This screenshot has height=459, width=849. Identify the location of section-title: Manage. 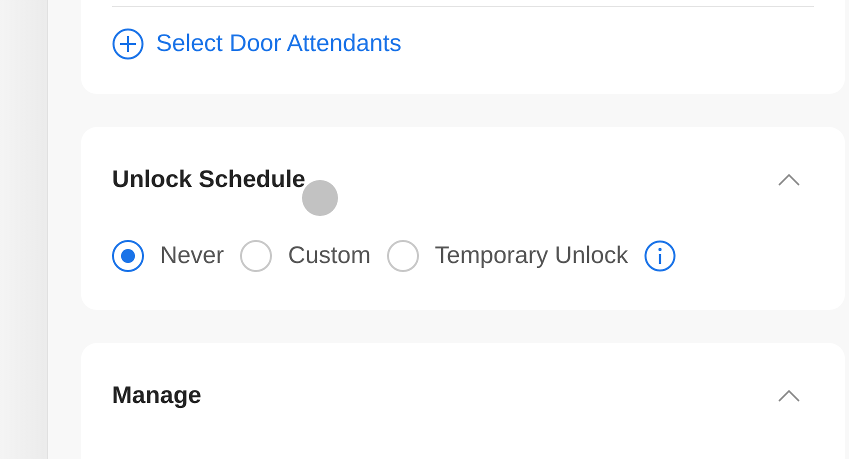
(157, 396).